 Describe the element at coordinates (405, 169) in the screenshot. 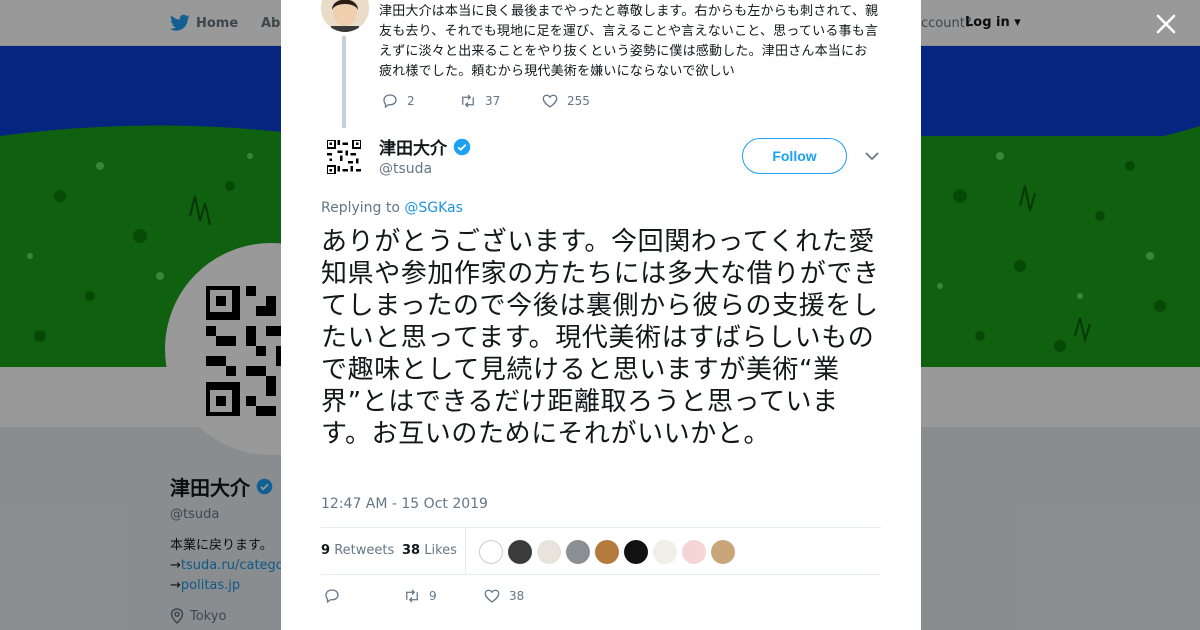

I see `author-handle: @tsuda` at that location.